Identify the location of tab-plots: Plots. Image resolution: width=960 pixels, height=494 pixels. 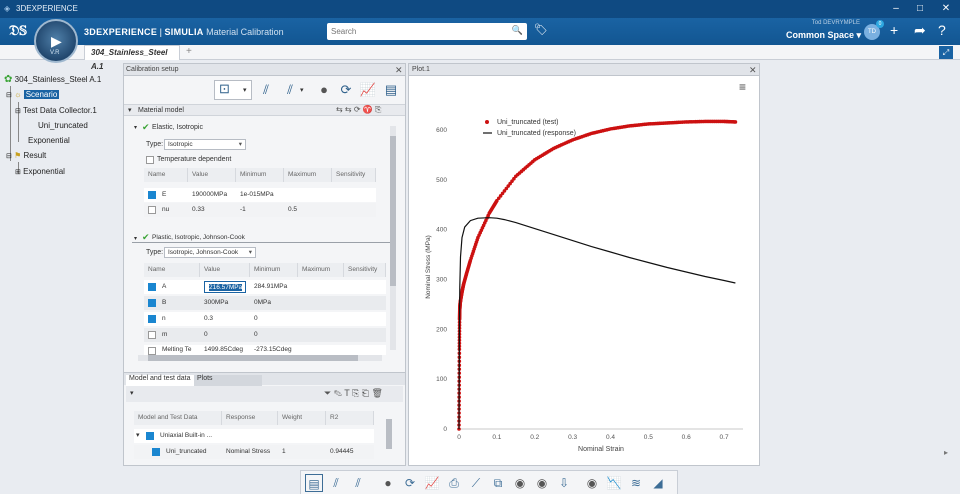
(228, 380).